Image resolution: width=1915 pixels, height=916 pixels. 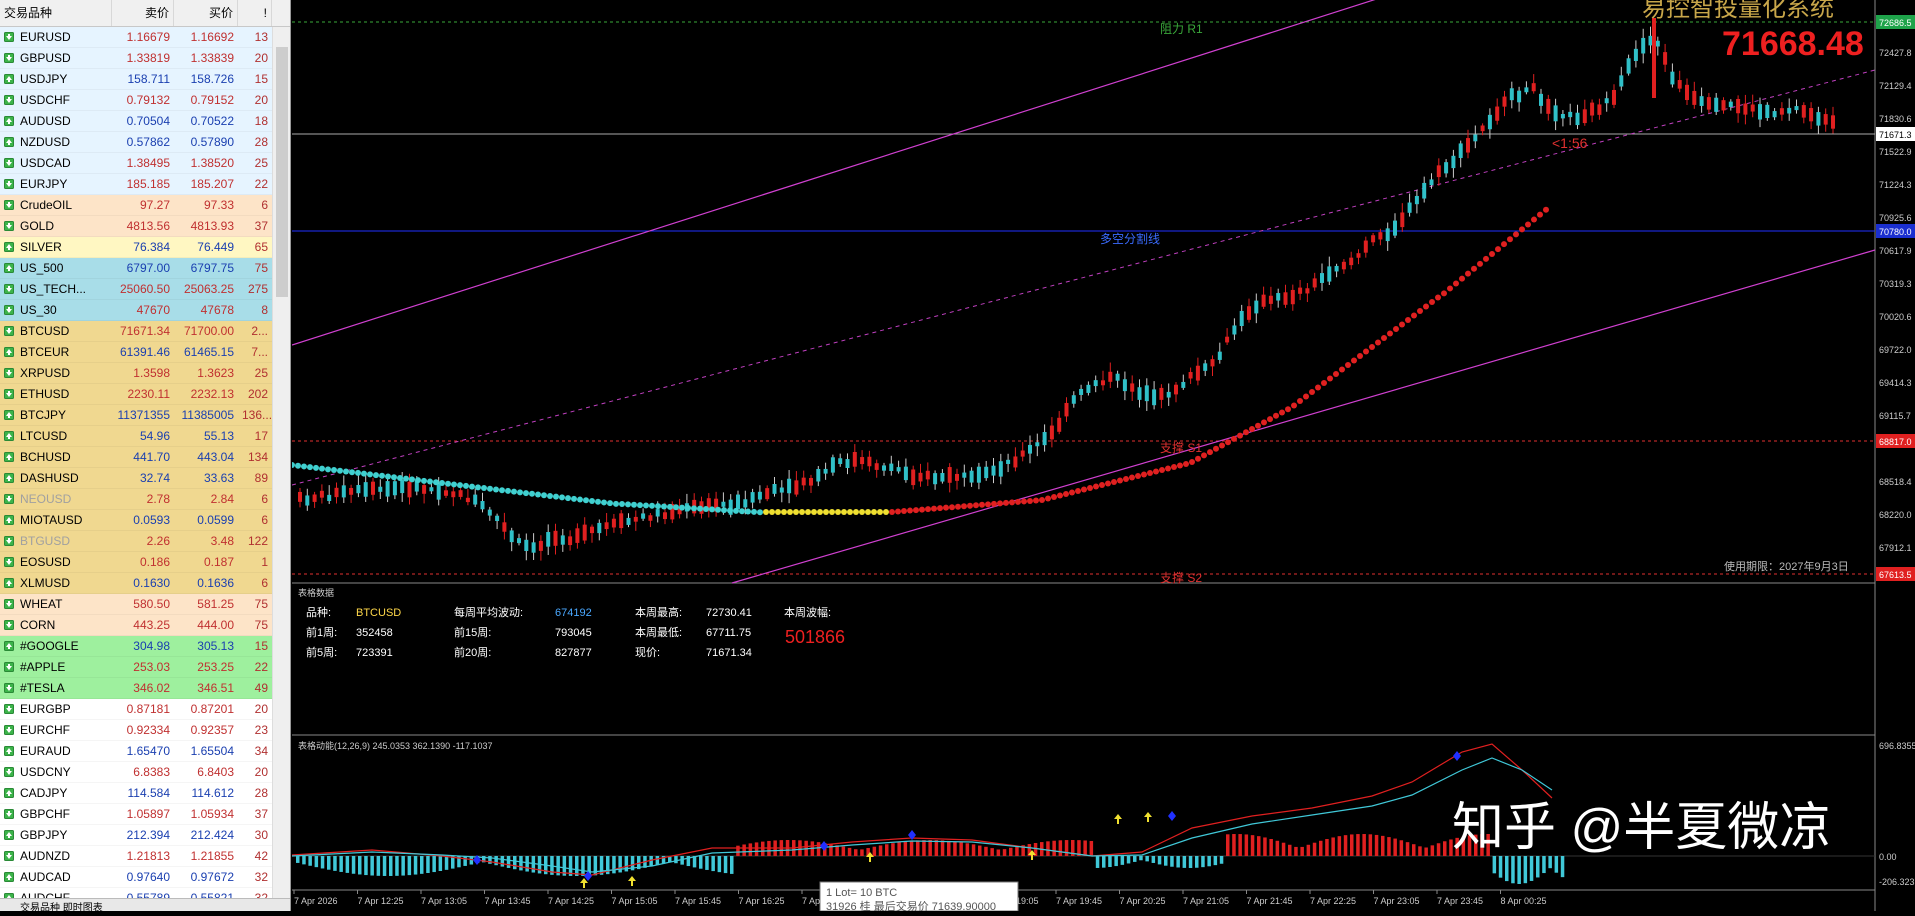 What do you see at coordinates (45, 162) in the screenshot?
I see `row-symbol-text: USDCAD` at bounding box center [45, 162].